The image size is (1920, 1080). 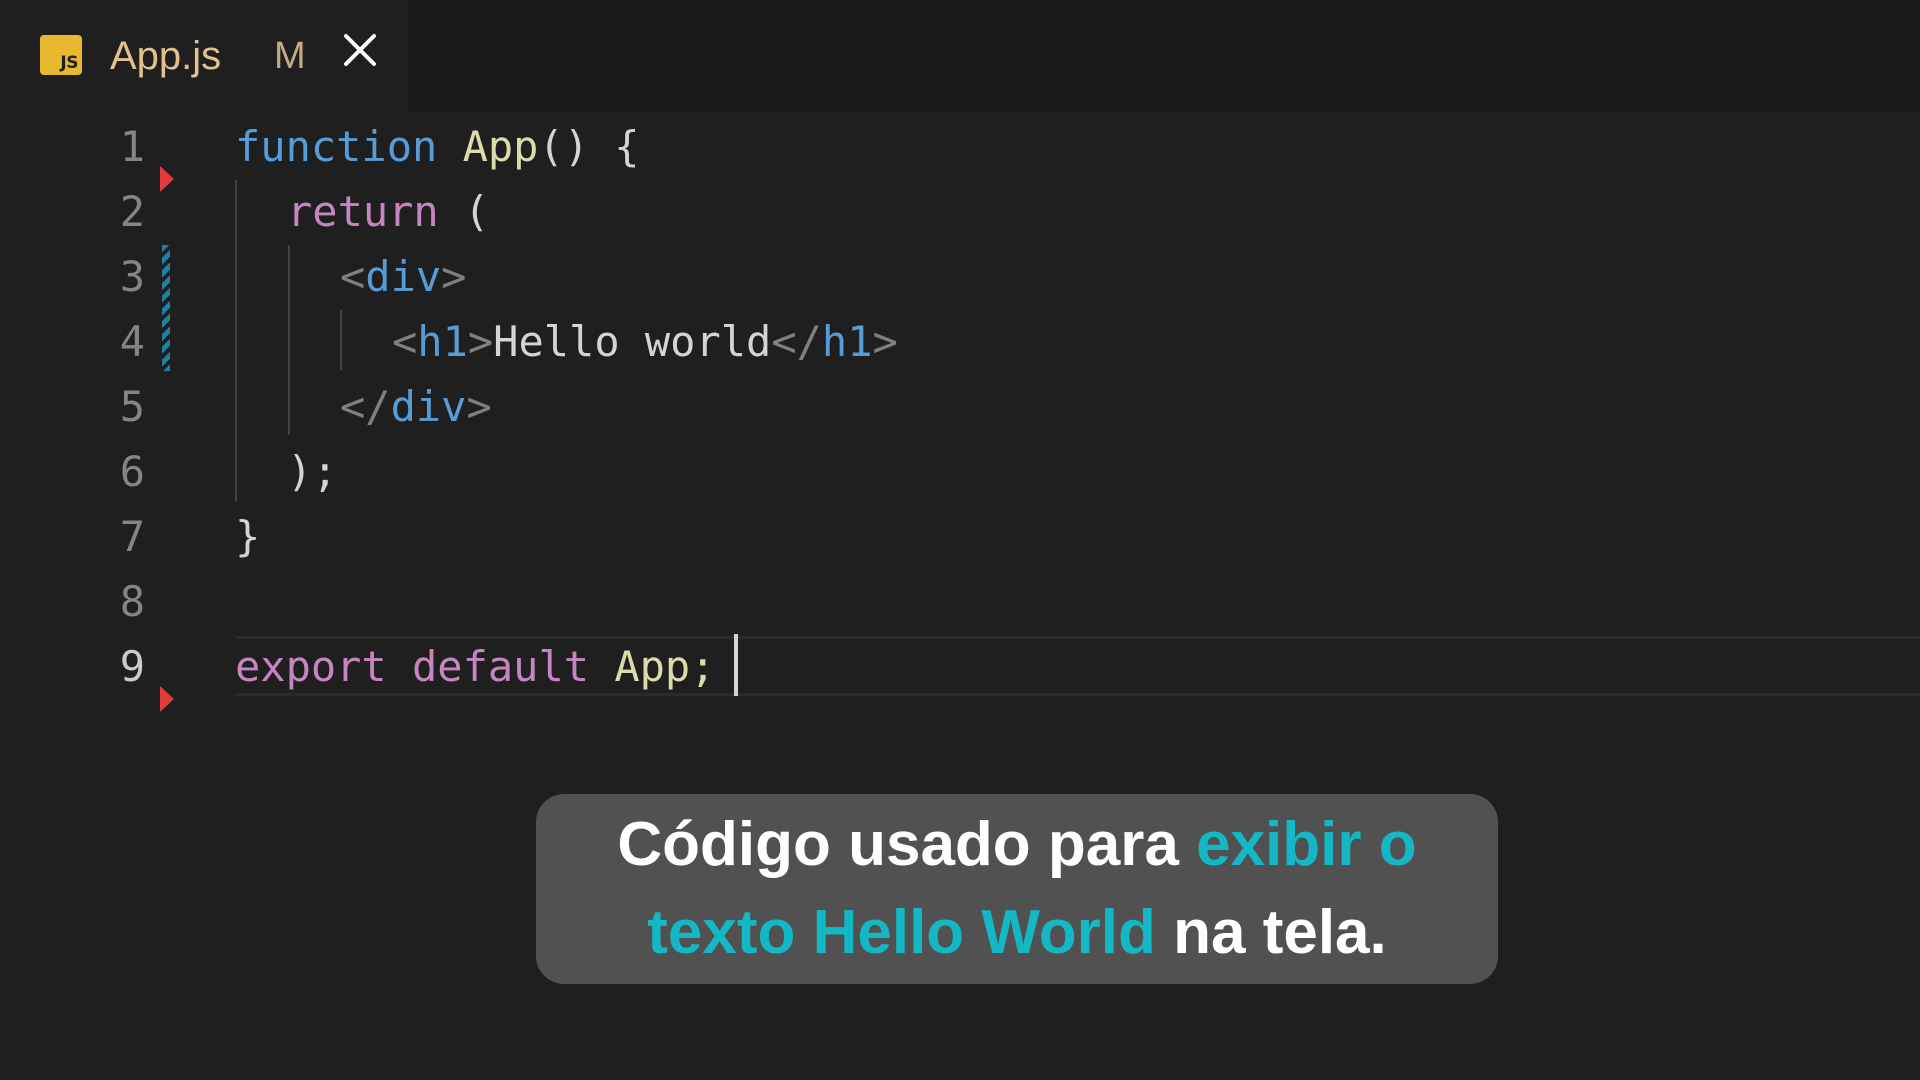 I want to click on code-line-7: }, so click(x=247, y=536).